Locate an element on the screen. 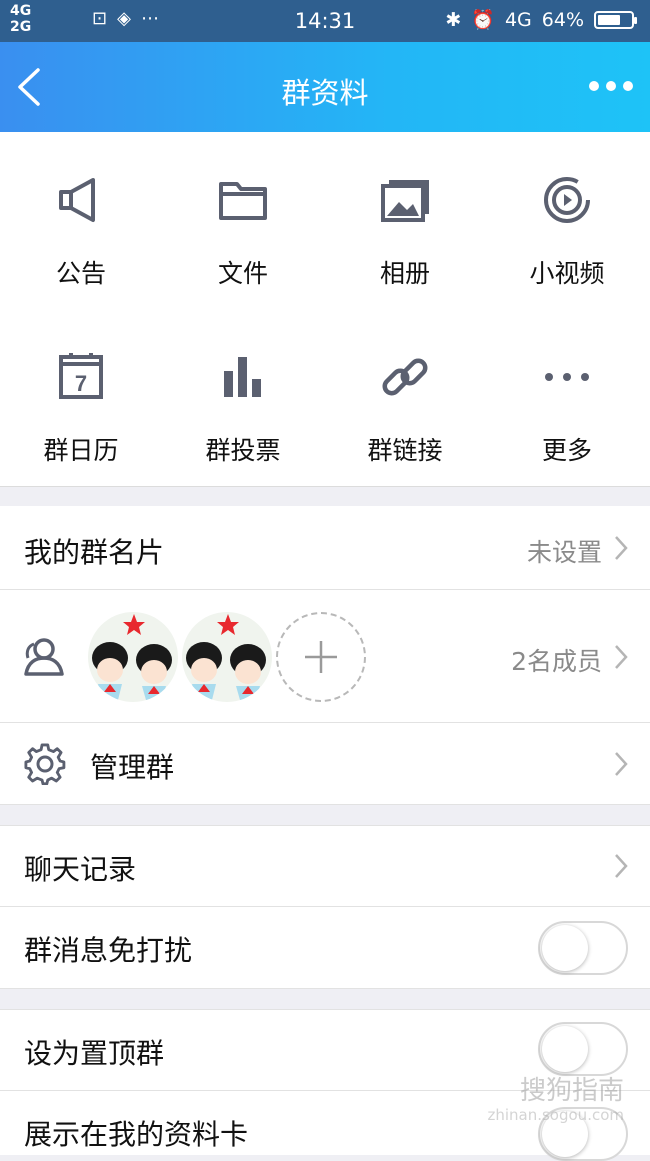 The image size is (650, 1161). my-group-card-row: 我的群名片 未设置 is located at coordinates (325, 548).